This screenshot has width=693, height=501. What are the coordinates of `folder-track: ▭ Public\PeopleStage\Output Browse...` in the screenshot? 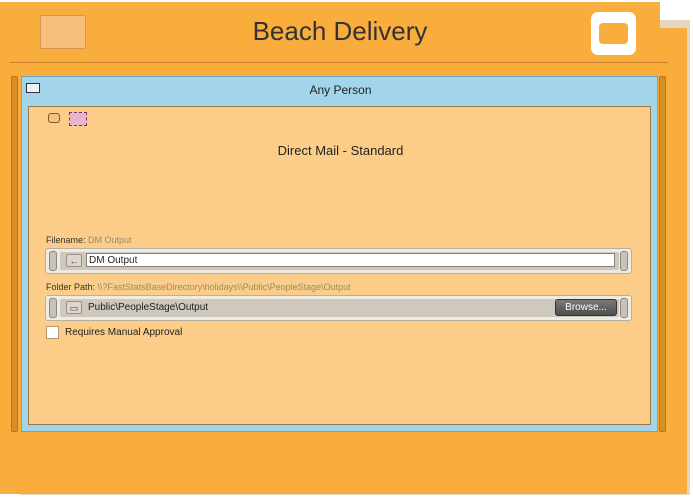 It's located at (339, 308).